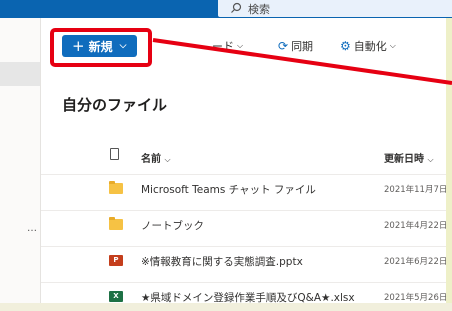 This screenshot has height=311, width=452. Describe the element at coordinates (101, 47) in the screenshot. I see `highlight-box` at that location.